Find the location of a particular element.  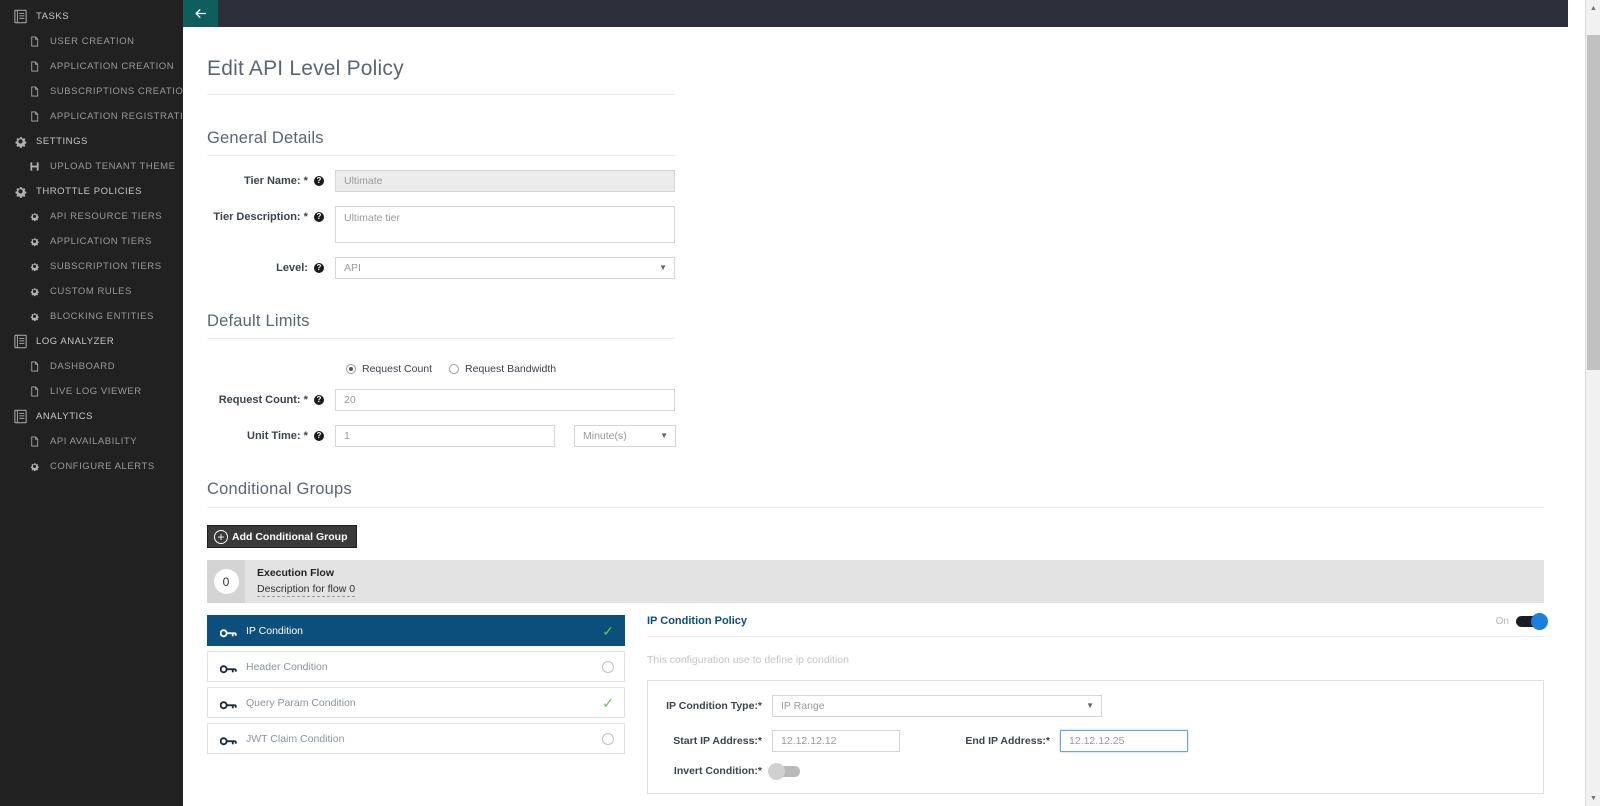

radio-request-count: Request Count is located at coordinates (389, 369).